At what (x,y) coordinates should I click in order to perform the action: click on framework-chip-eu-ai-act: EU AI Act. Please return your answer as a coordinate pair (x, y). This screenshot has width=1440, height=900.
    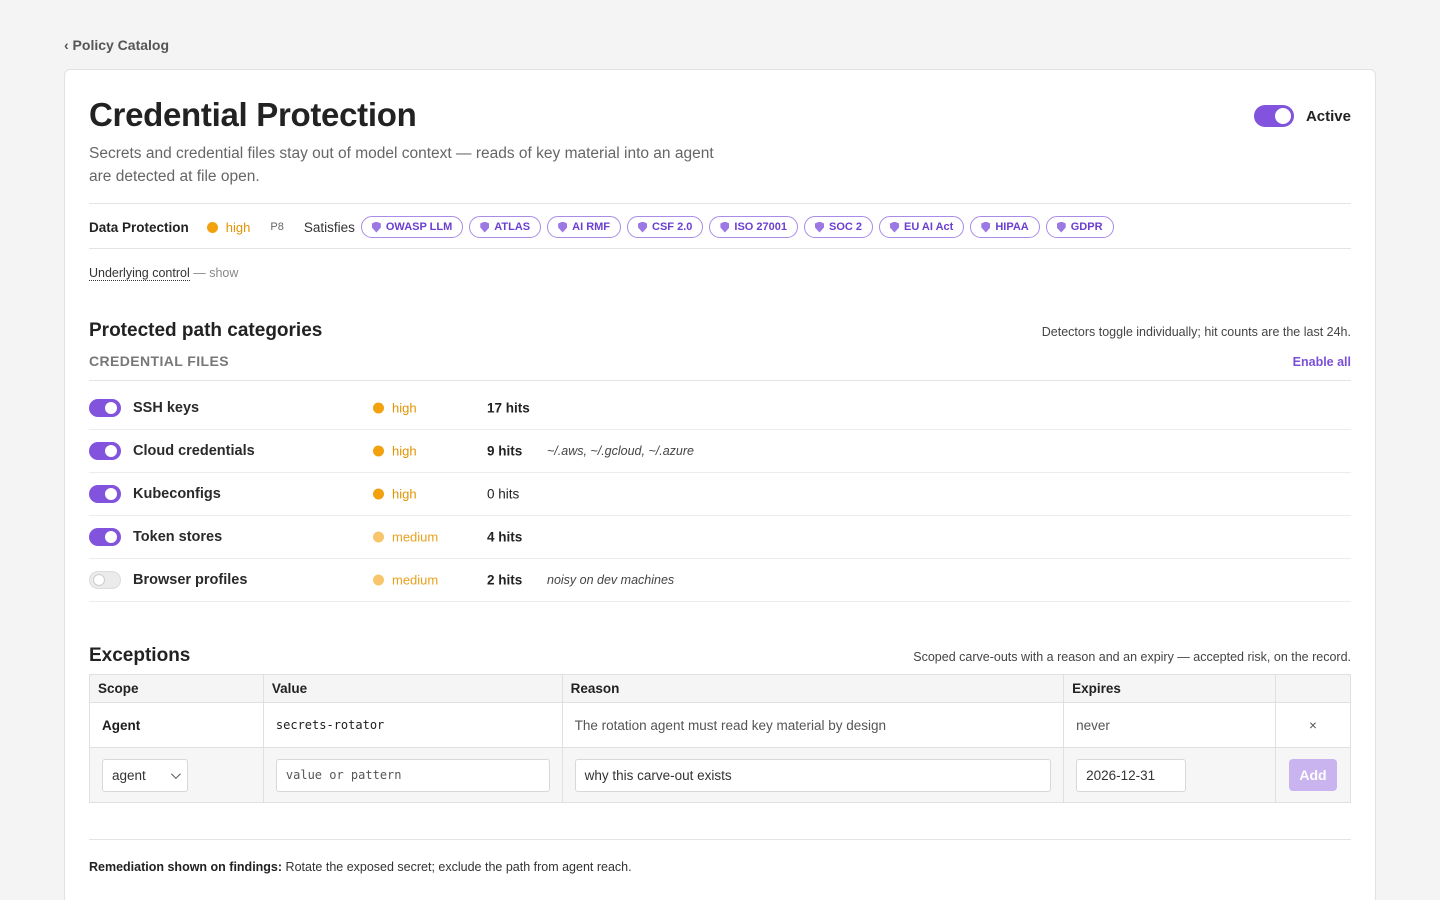
    Looking at the image, I should click on (922, 227).